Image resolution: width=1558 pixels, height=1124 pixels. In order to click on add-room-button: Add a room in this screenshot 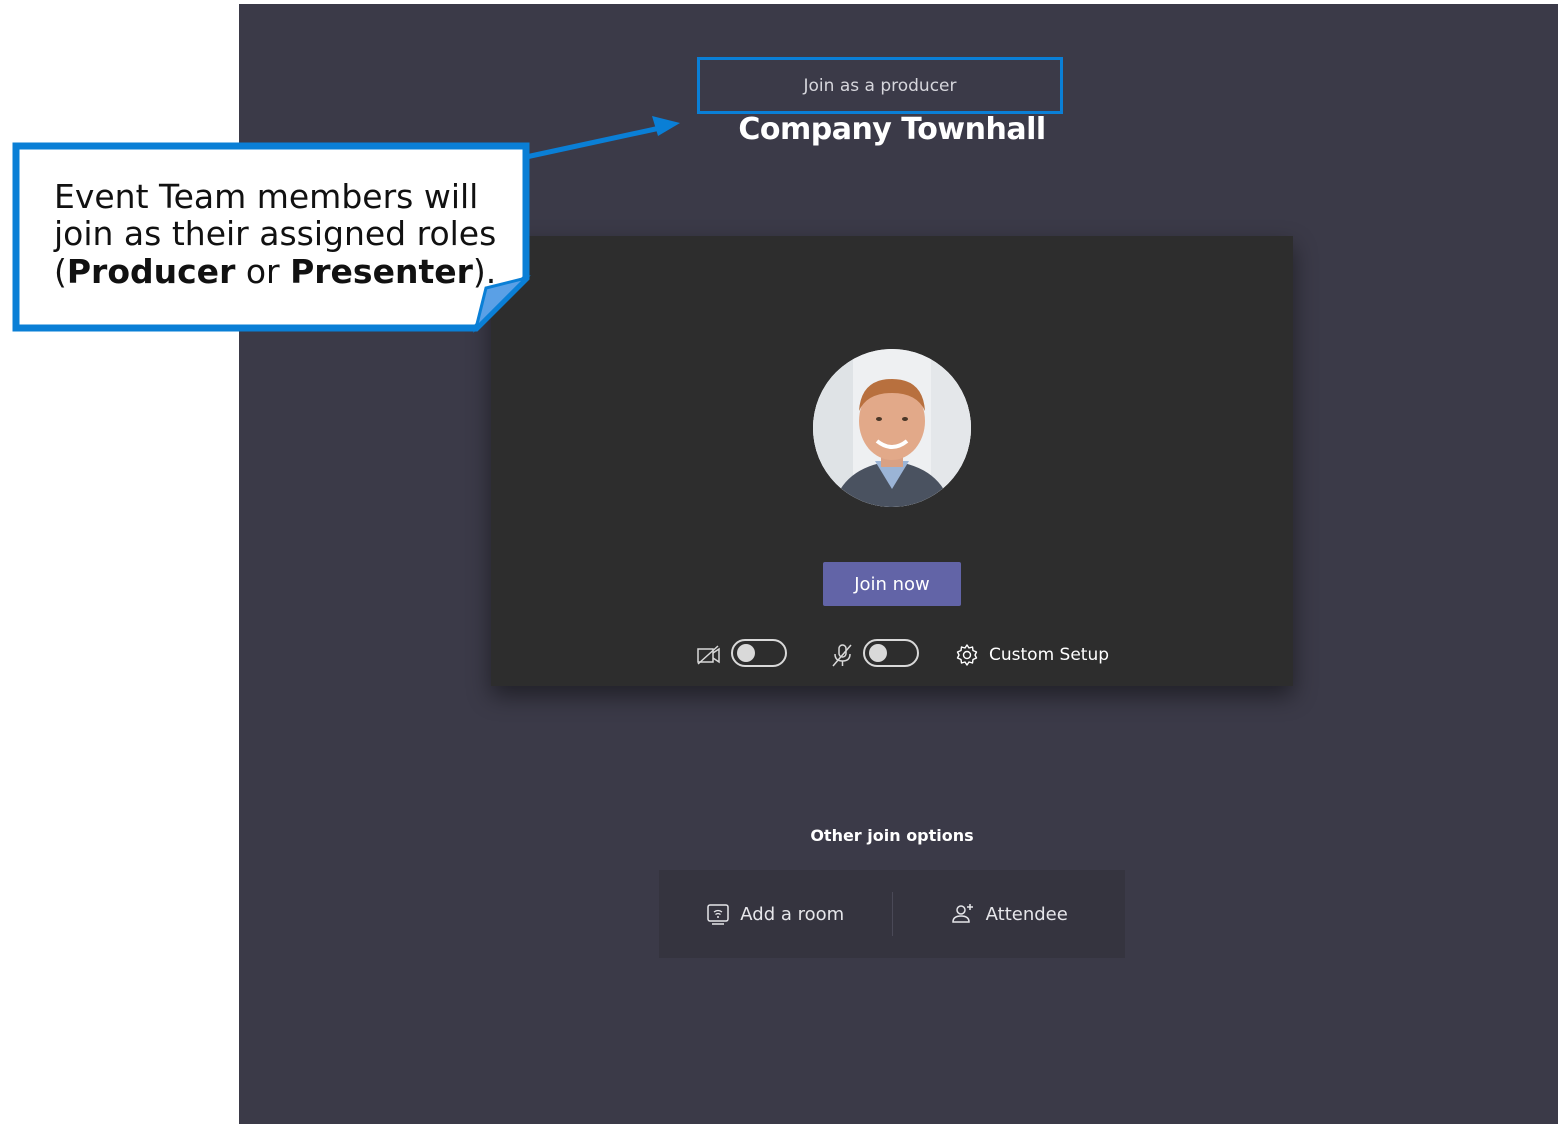, I will do `click(775, 914)`.